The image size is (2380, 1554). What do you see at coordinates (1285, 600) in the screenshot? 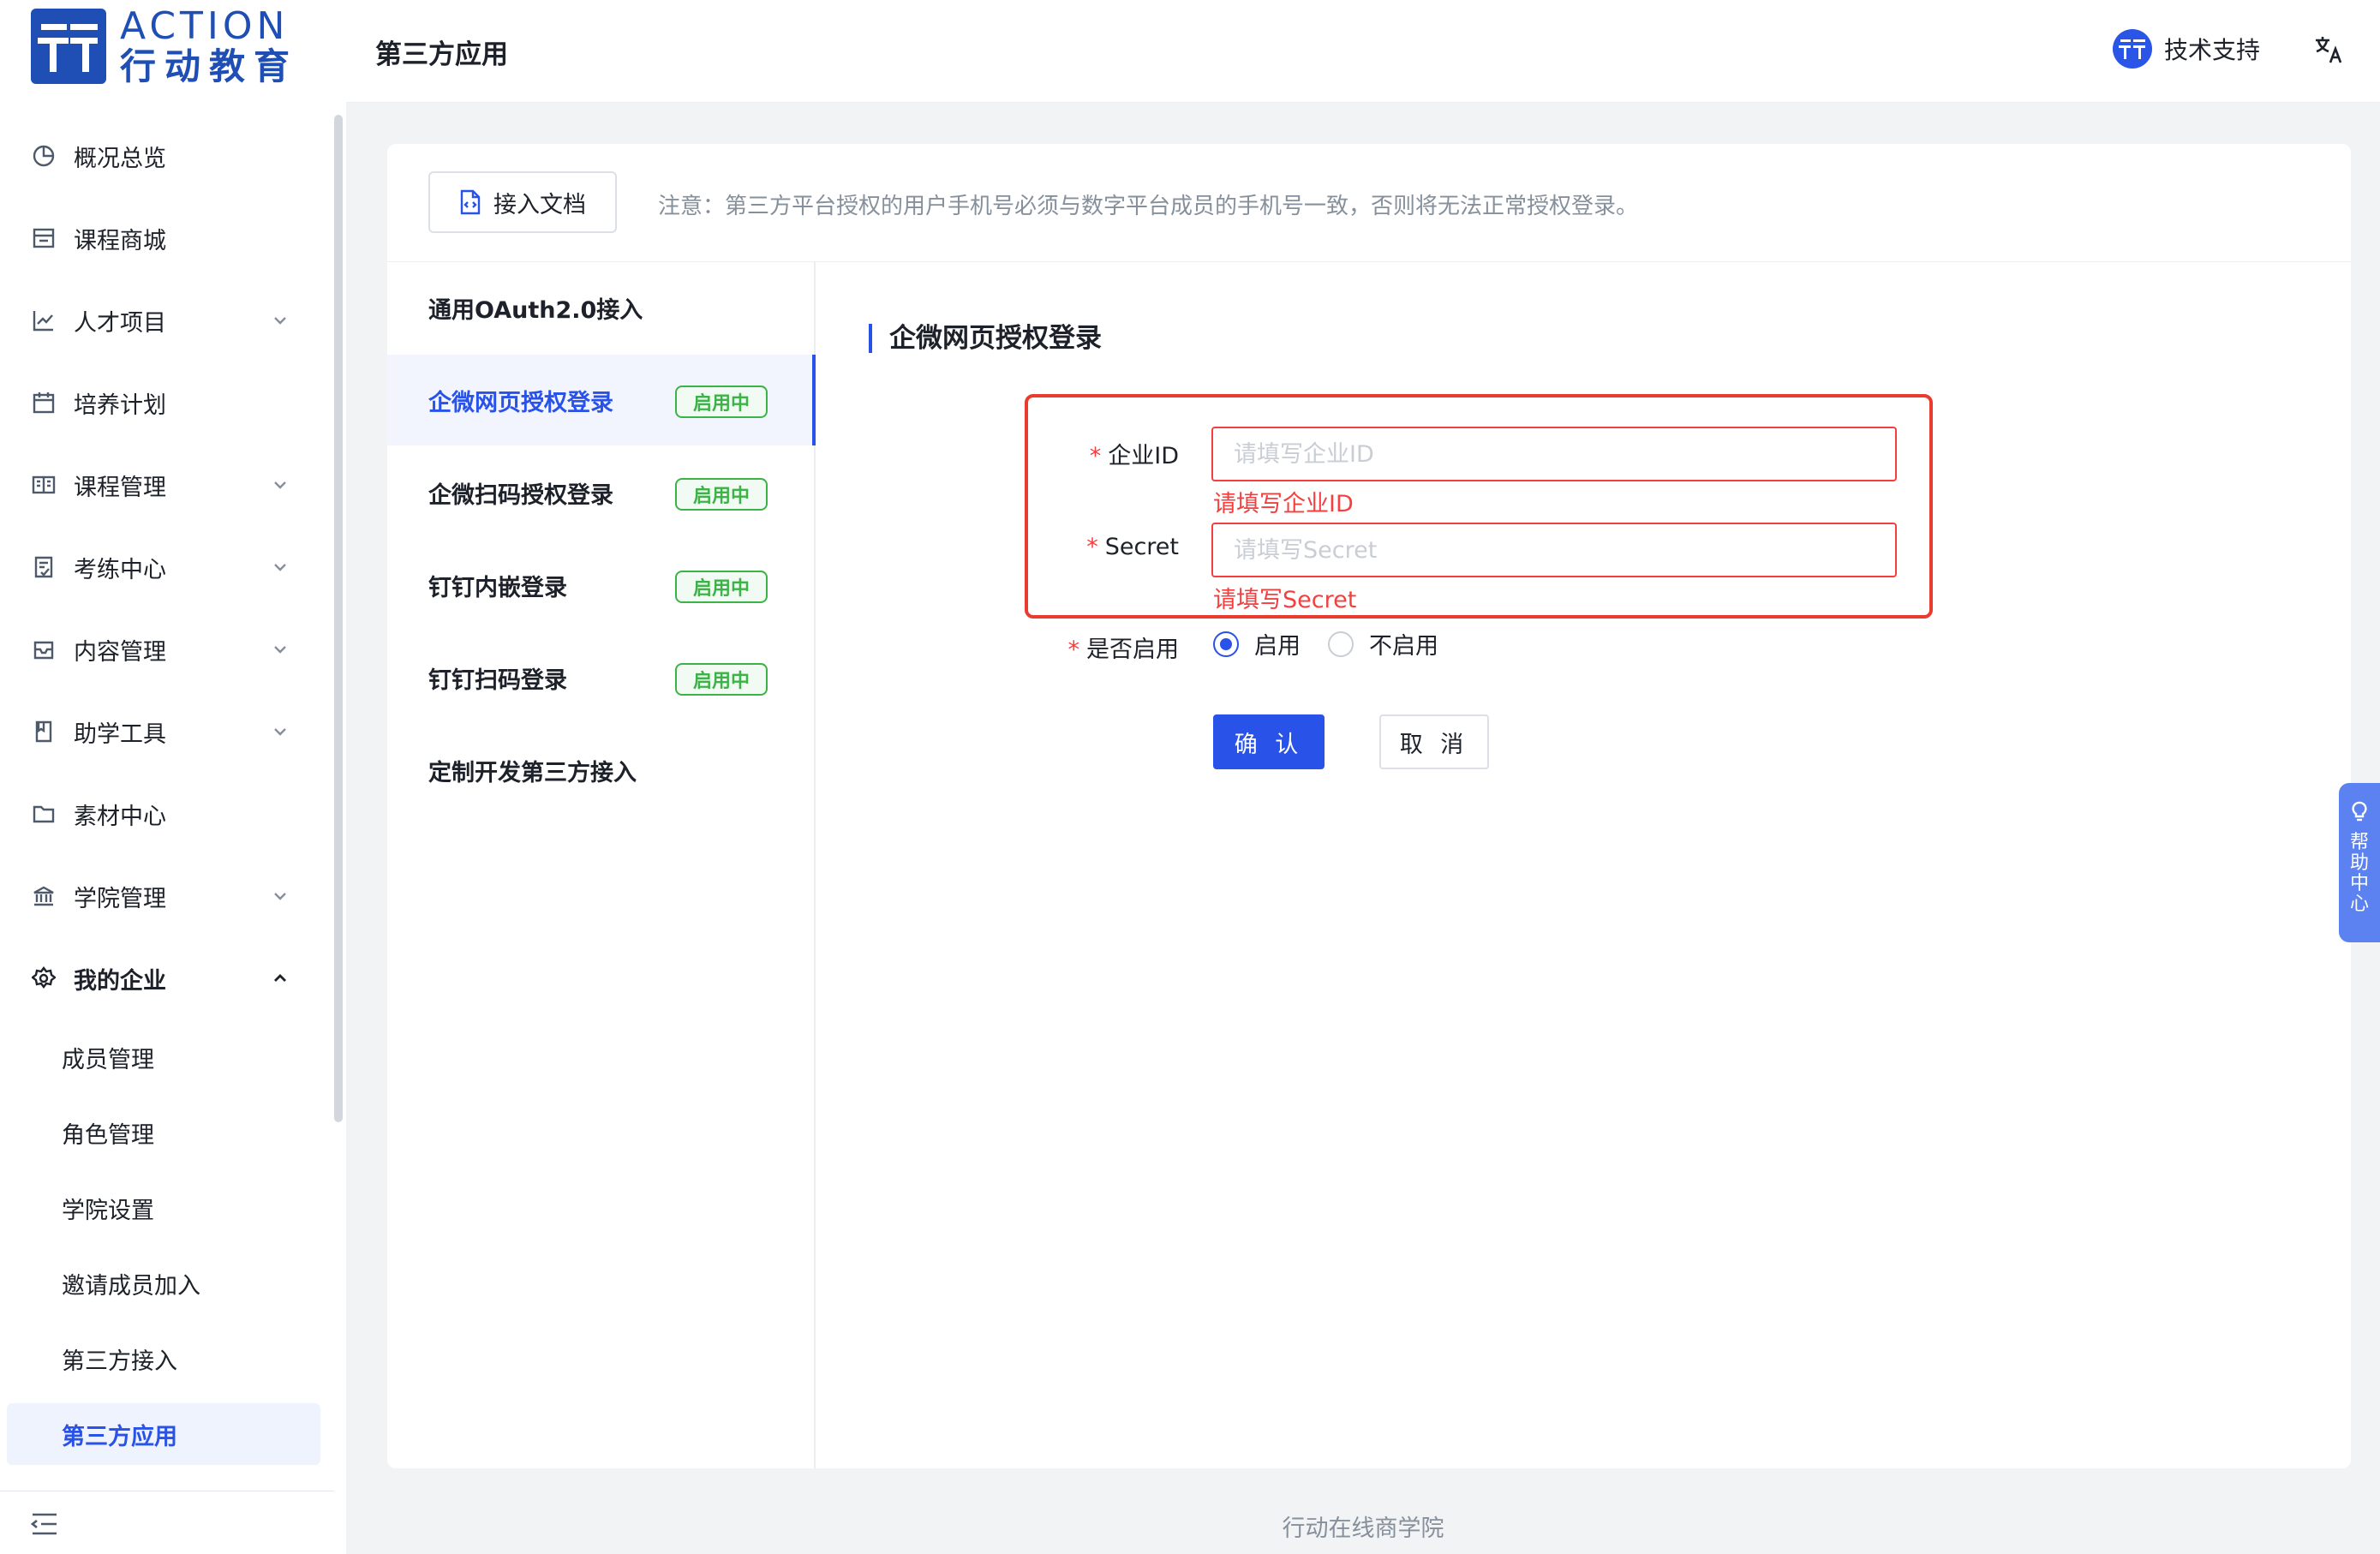
I see `secret-error: 请填写Secret` at bounding box center [1285, 600].